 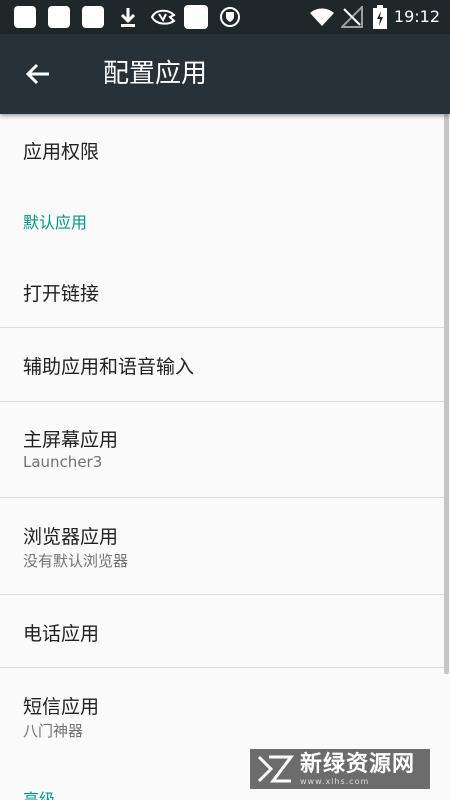 What do you see at coordinates (358, 764) in the screenshot?
I see `watermark-text: 新绿资源网` at bounding box center [358, 764].